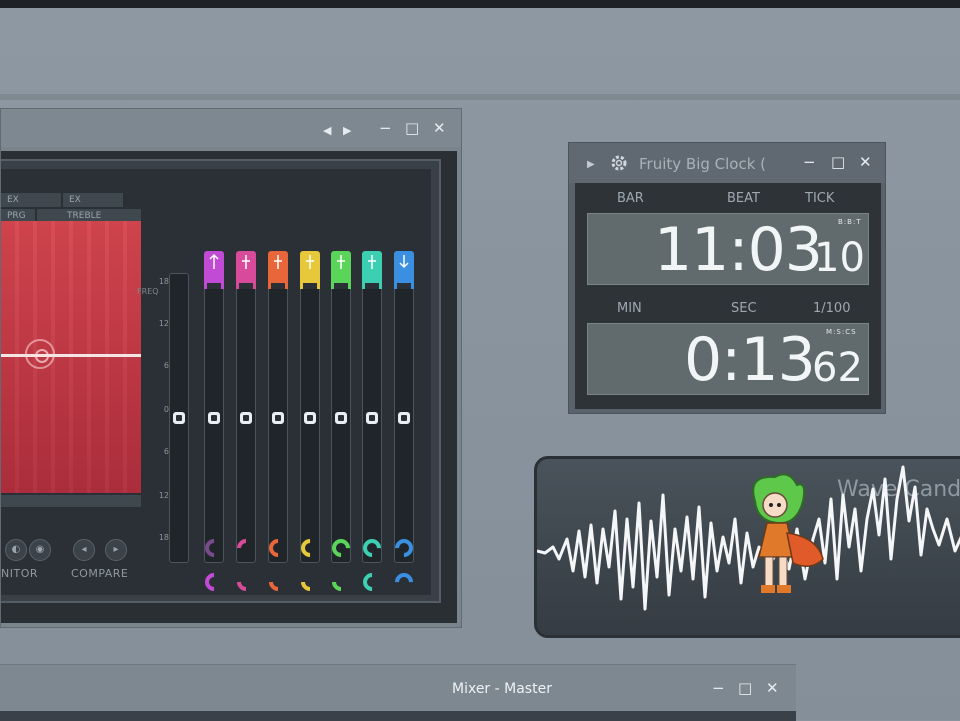 The height and width of the screenshot is (721, 960). I want to click on graph-shade, so click(71, 357).